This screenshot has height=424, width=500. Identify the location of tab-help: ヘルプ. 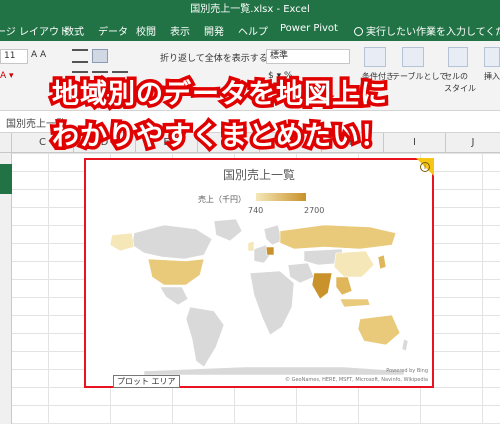
(253, 30).